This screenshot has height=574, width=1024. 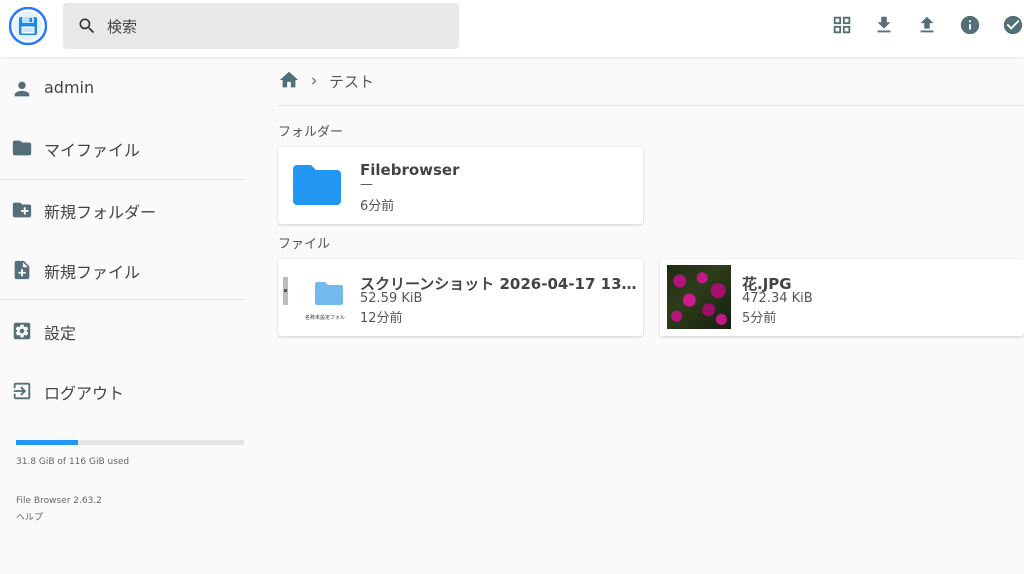 I want to click on folder-name: Filebrowser, so click(x=410, y=170).